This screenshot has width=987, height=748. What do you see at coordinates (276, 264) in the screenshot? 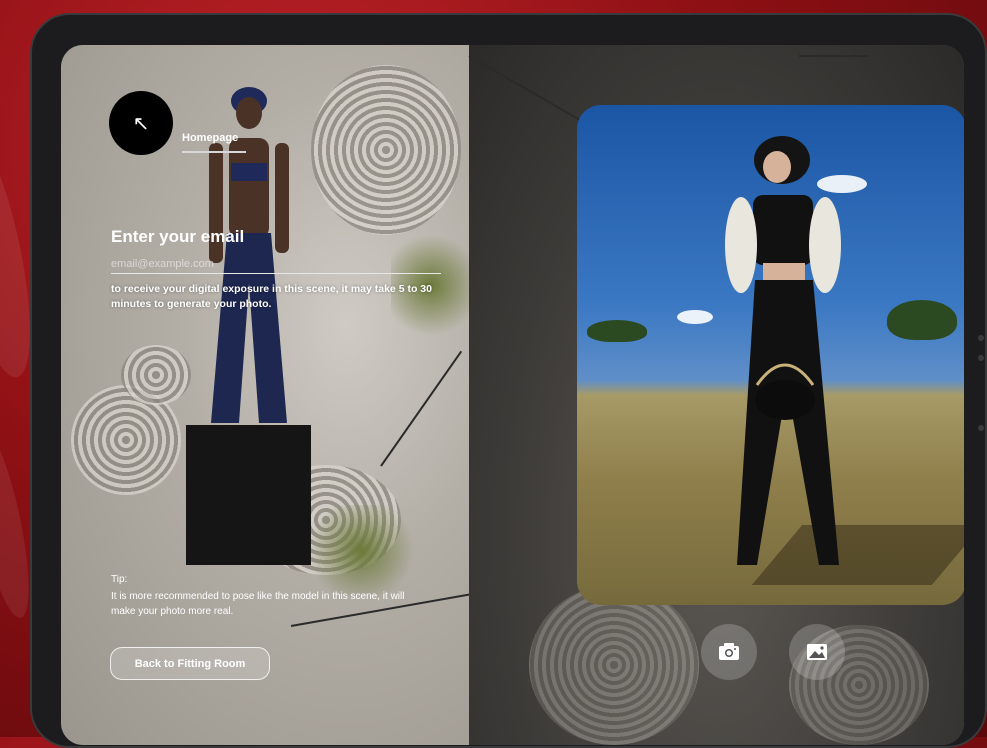
I see `email-field` at bounding box center [276, 264].